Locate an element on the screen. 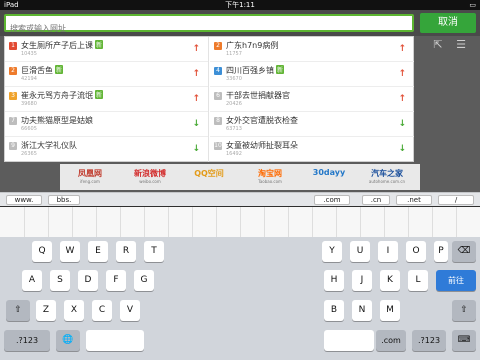 This screenshot has height=360, width=480. search-count: 33670 is located at coordinates (234, 79).